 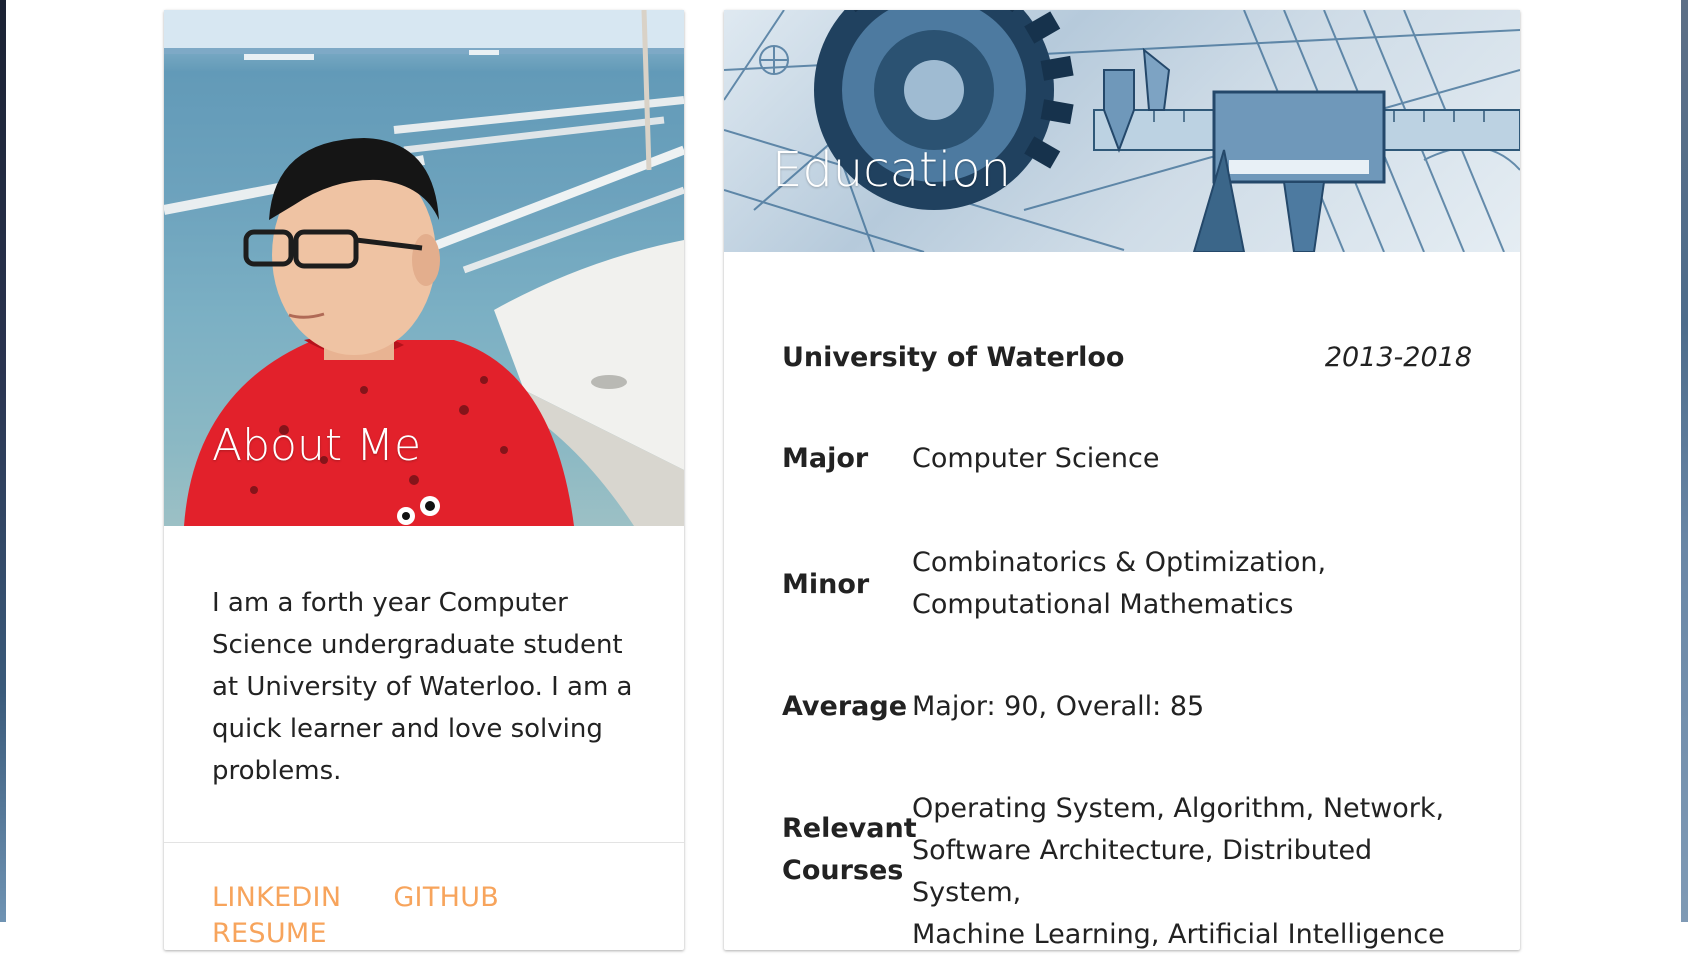 What do you see at coordinates (845, 706) in the screenshot?
I see `average-label: Average` at bounding box center [845, 706].